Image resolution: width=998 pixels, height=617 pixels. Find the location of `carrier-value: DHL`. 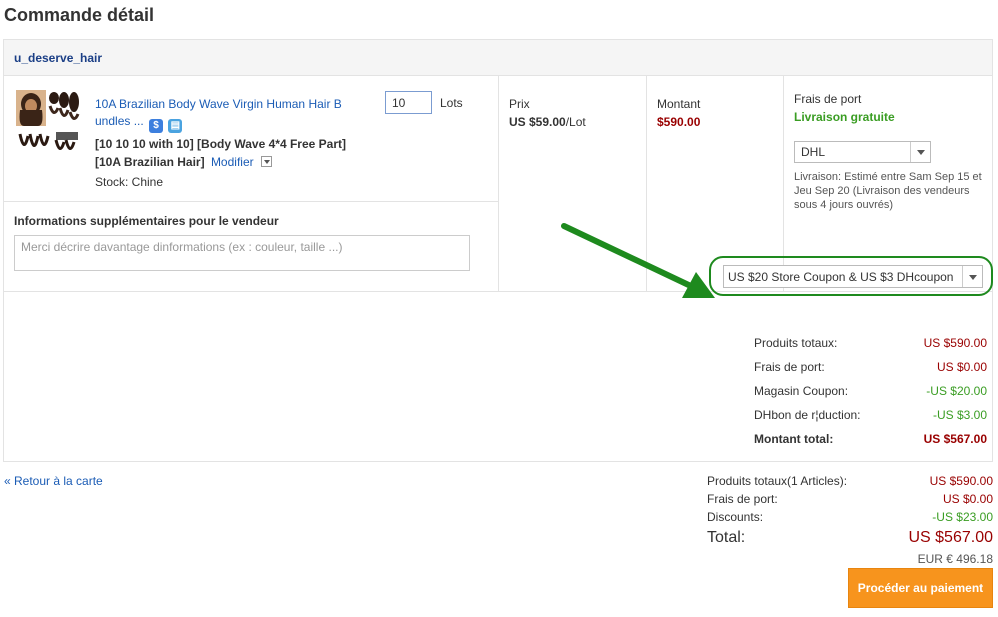

carrier-value: DHL is located at coordinates (813, 152).